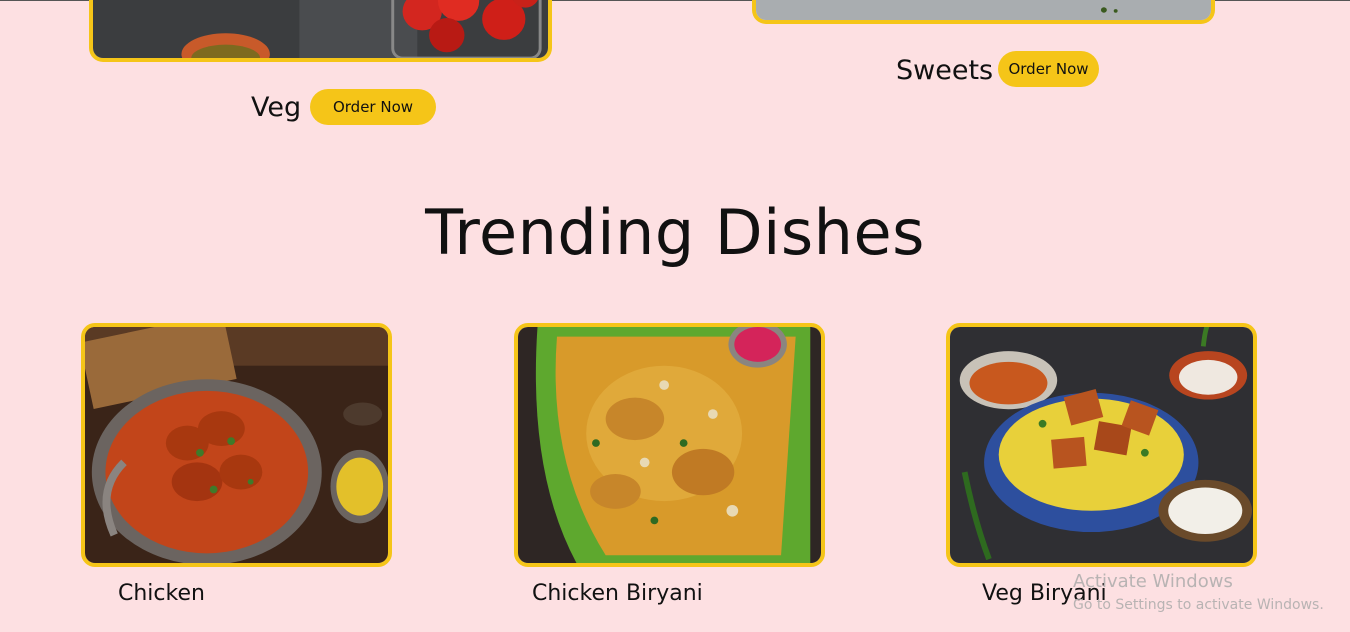  What do you see at coordinates (1198, 605) in the screenshot?
I see `activate-windows-subtitle: Go to Settings to activate Windows.` at bounding box center [1198, 605].